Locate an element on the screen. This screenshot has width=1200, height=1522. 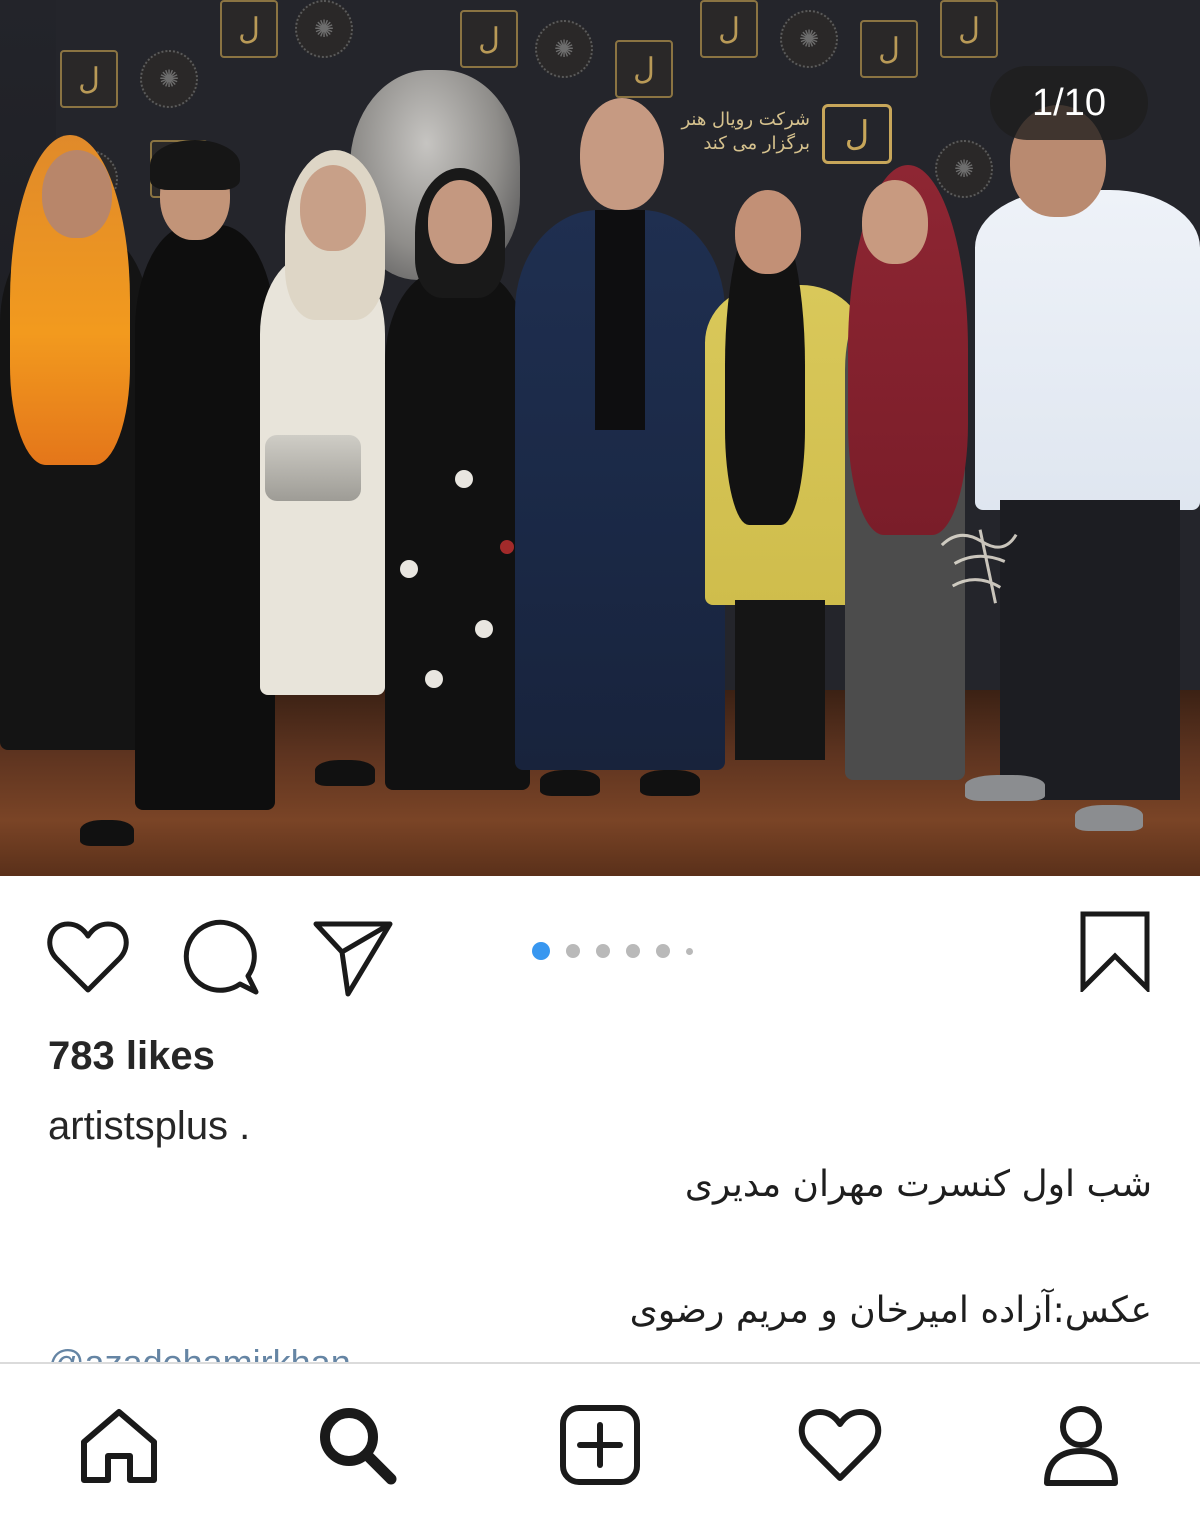
speech-bubble-icon is located at coordinates (221, 957).